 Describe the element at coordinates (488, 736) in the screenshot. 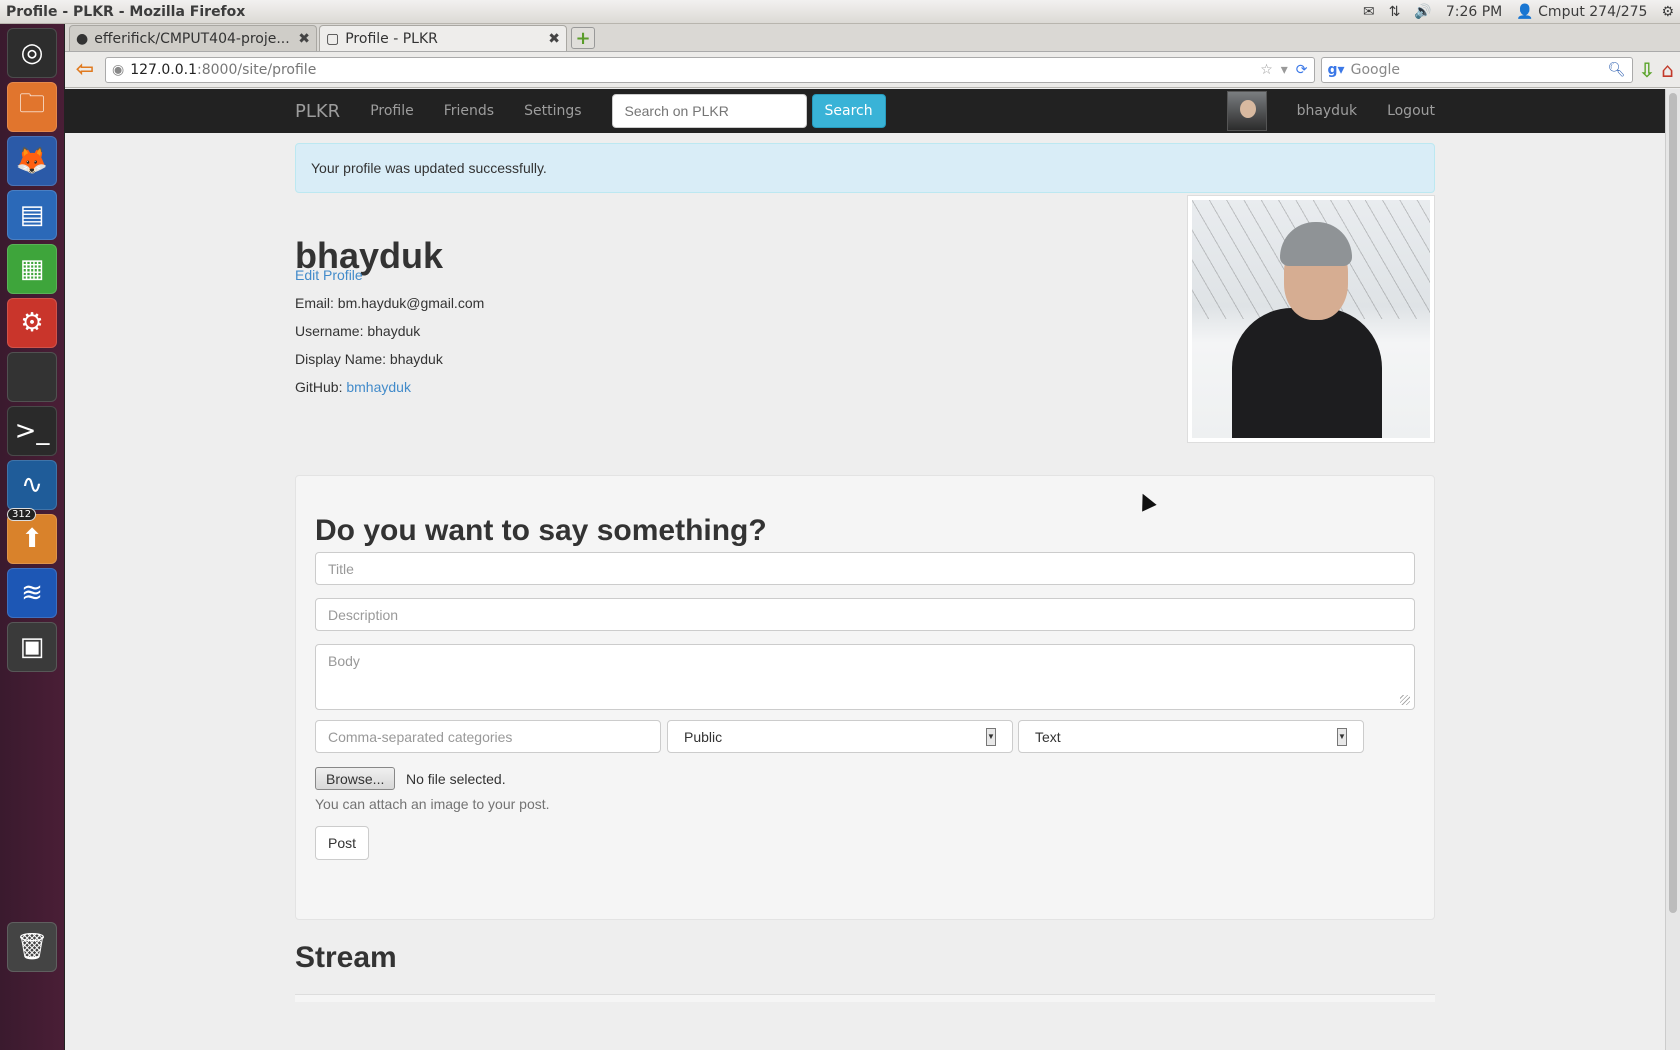

I see `categories-input: Comma-separated categories` at that location.